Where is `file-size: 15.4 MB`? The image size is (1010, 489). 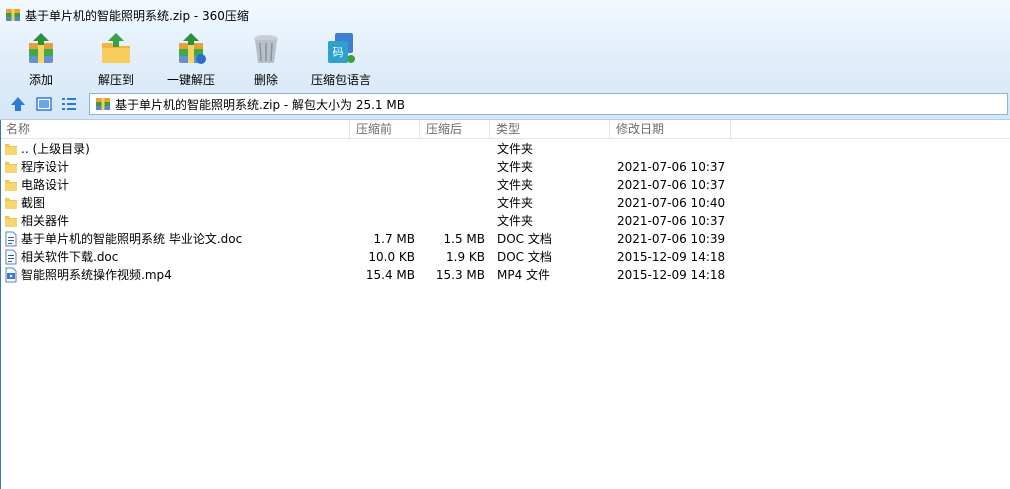 file-size: 15.4 MB is located at coordinates (390, 275).